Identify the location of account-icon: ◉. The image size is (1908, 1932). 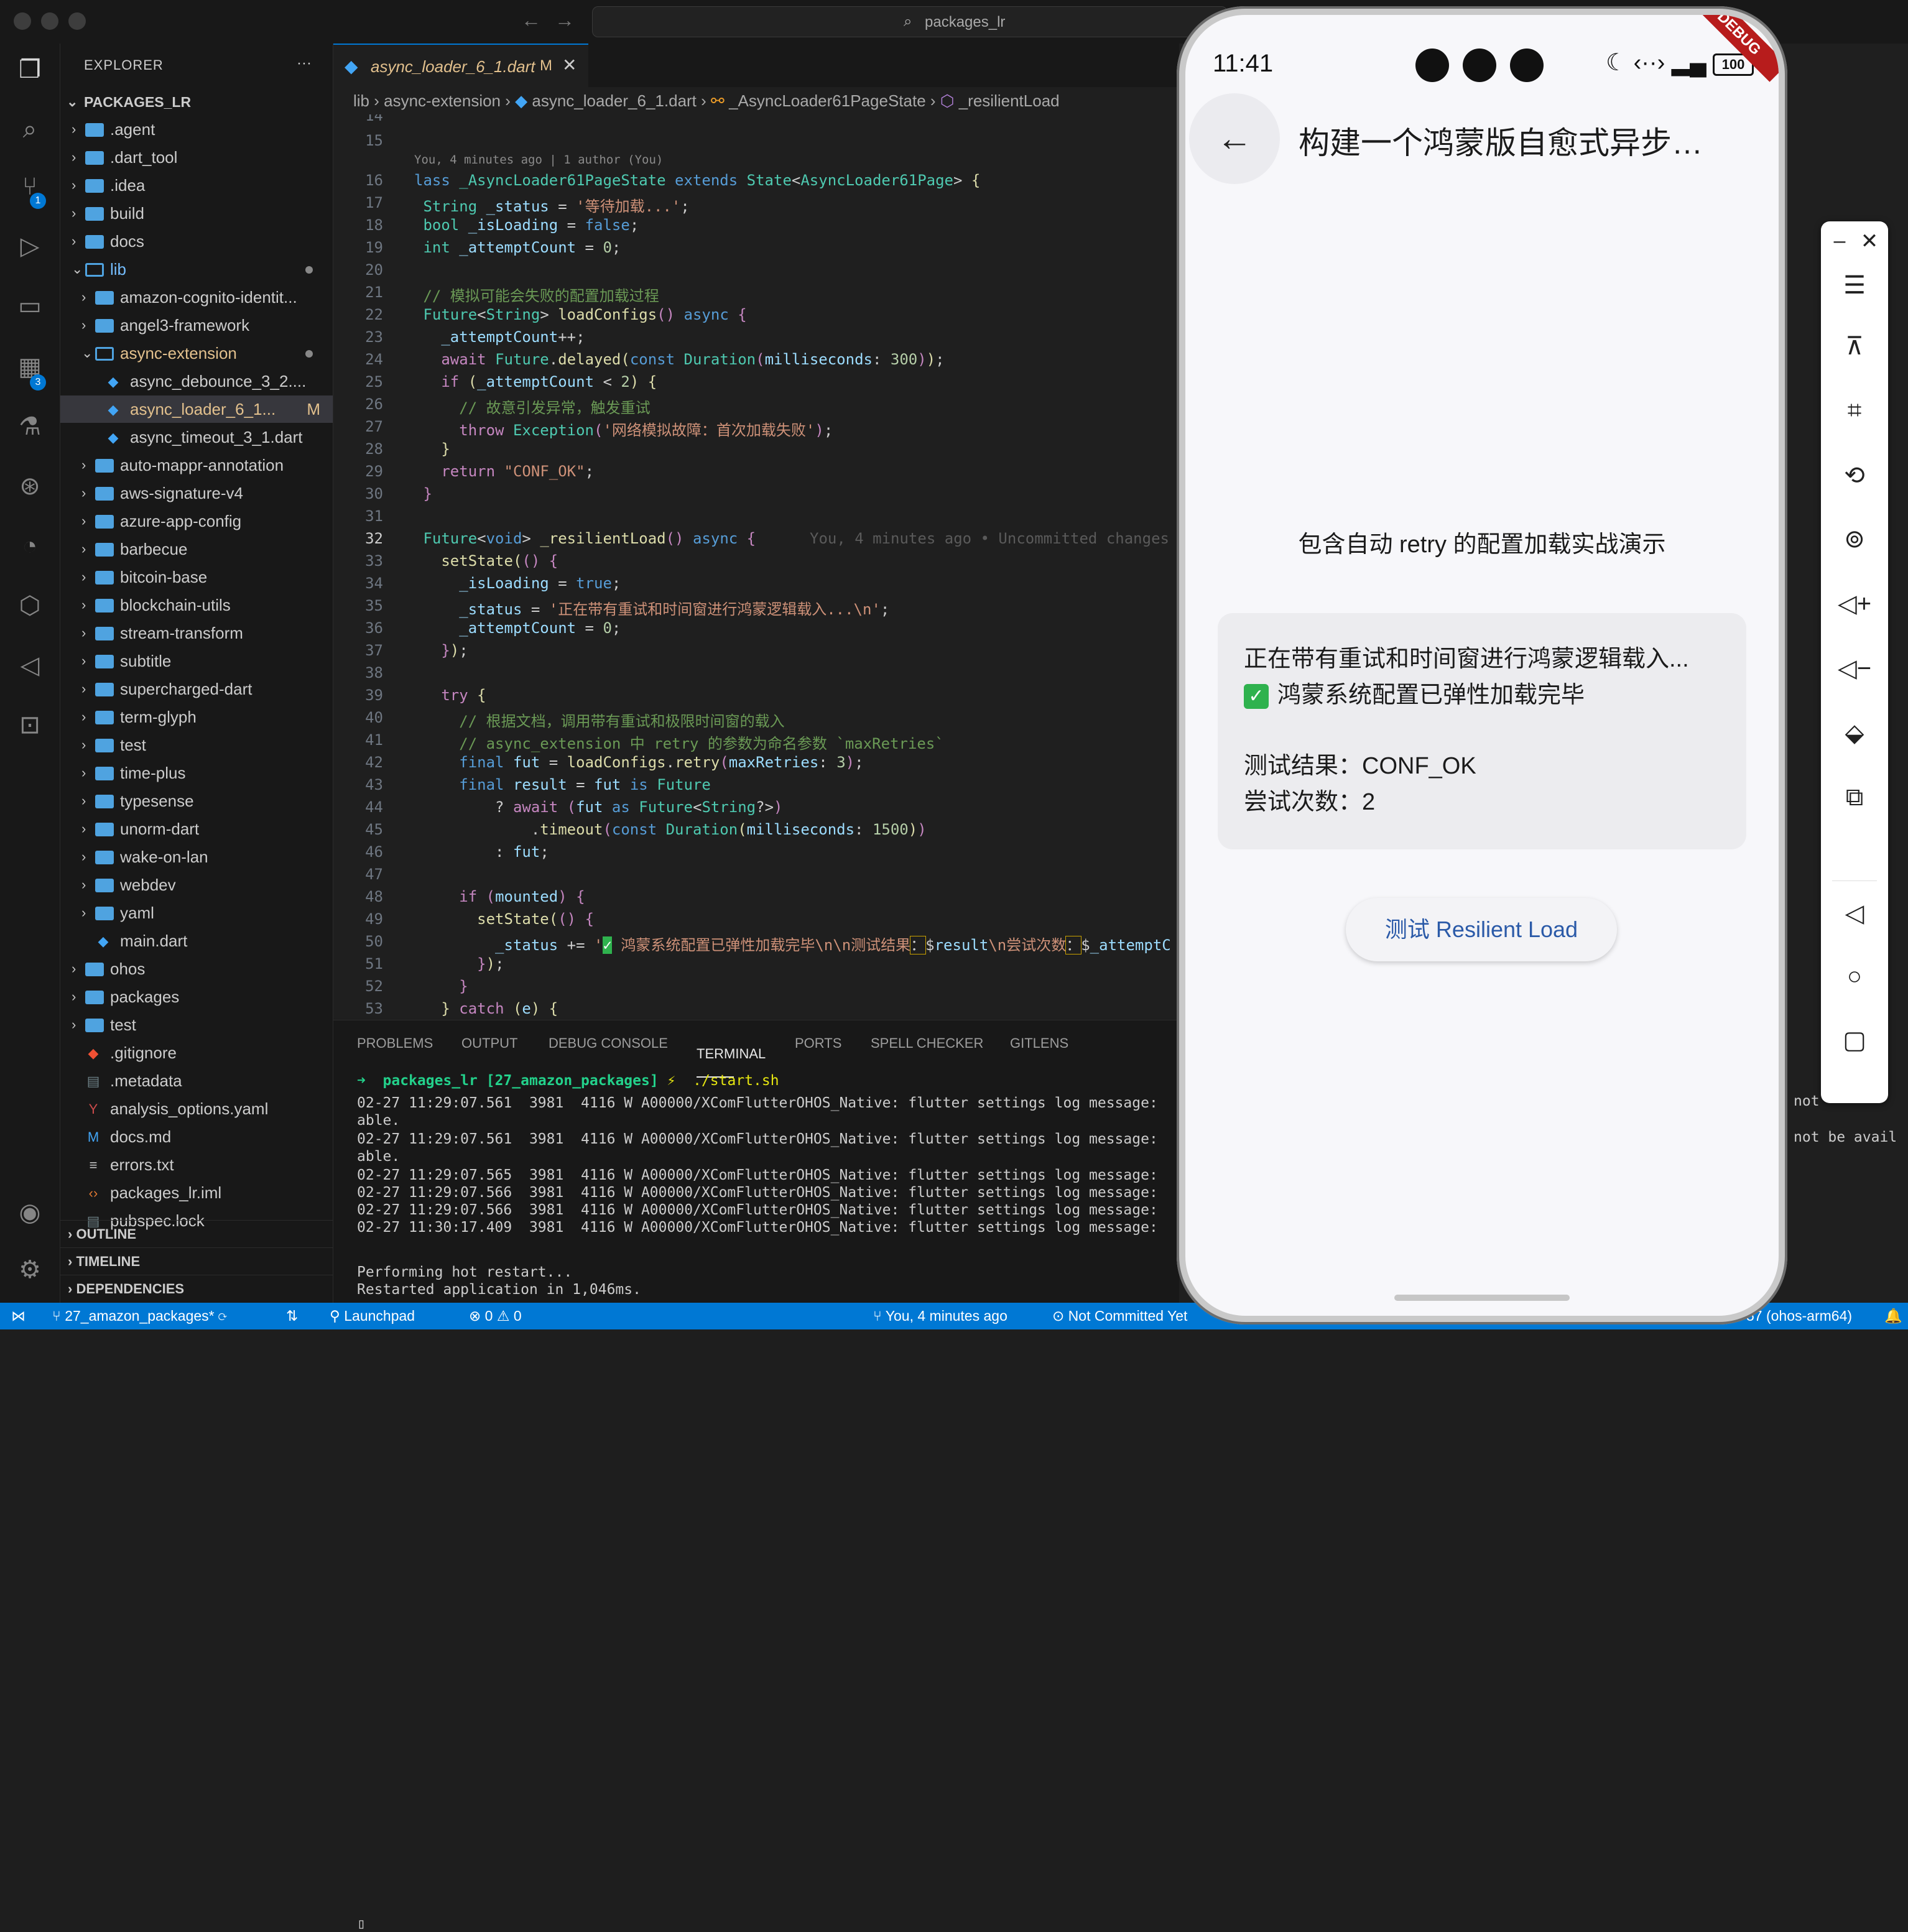
(30, 1212).